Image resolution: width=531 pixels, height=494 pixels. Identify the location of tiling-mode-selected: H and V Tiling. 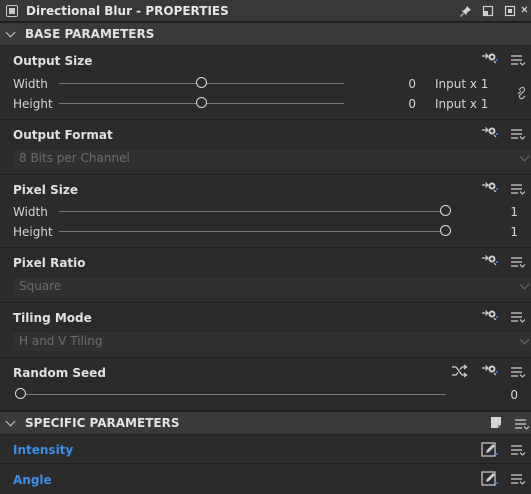
(61, 341).